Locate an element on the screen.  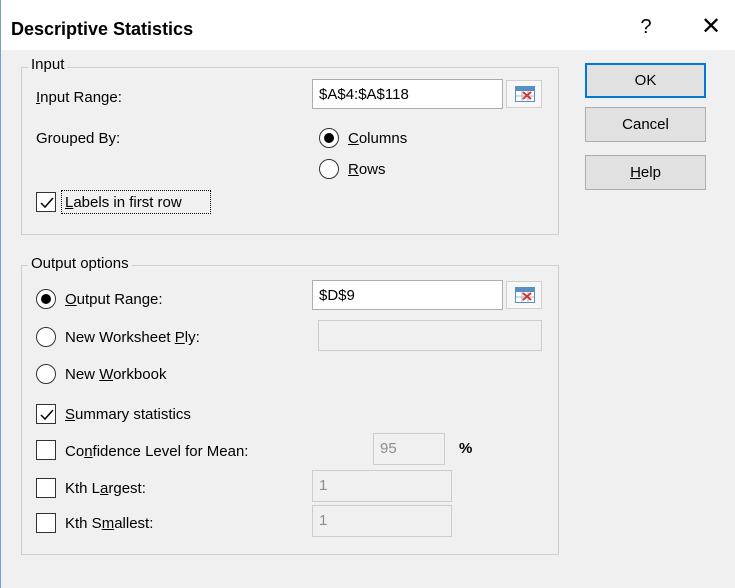
kth-smallest-checkbox is located at coordinates (46, 523).